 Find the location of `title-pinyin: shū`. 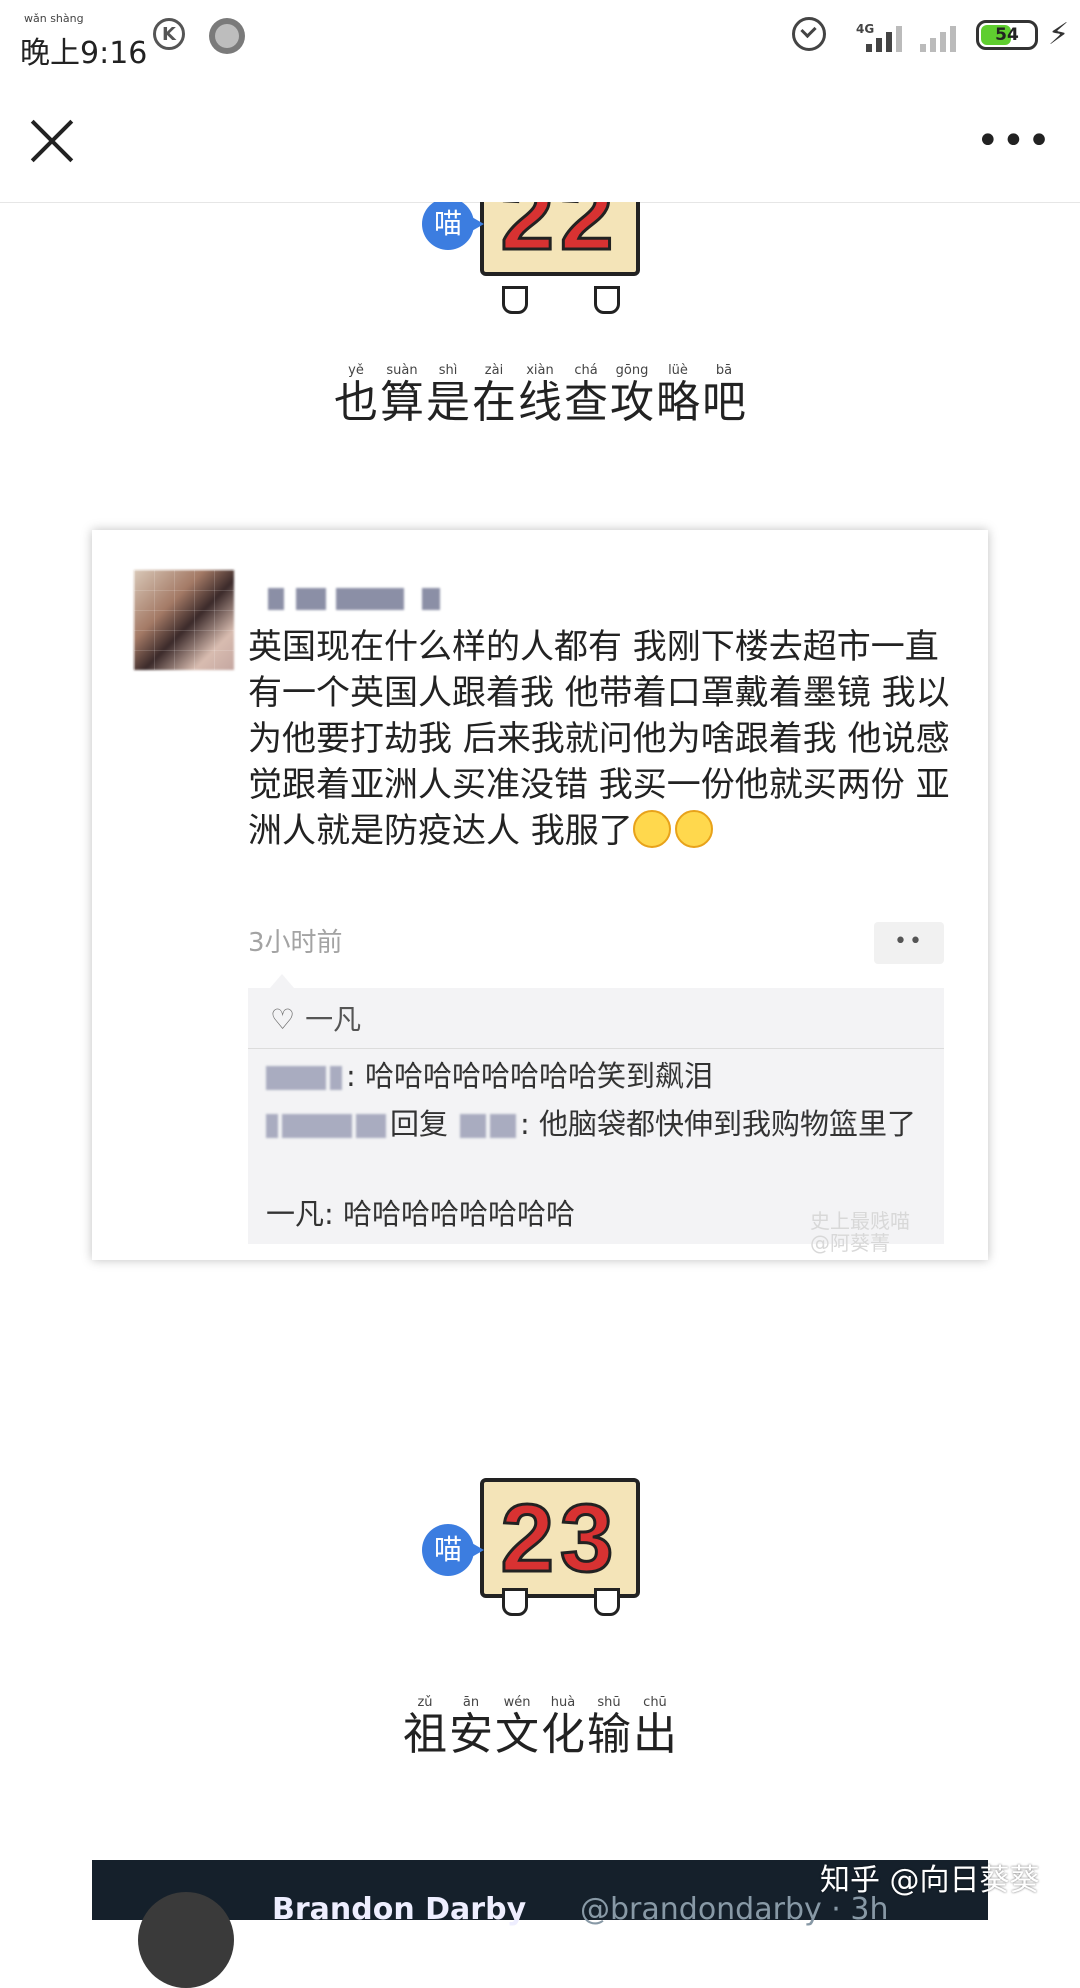

title-pinyin: shū is located at coordinates (609, 1702).